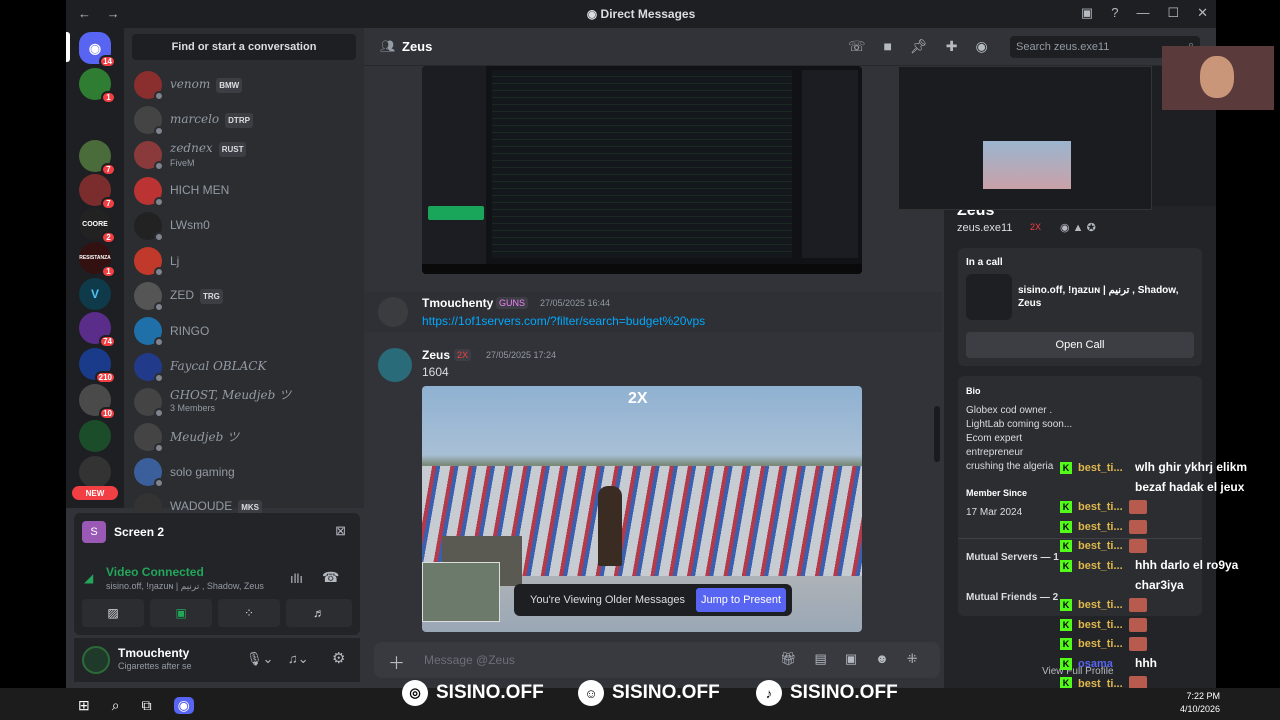  Describe the element at coordinates (246, 155) in the screenshot. I see `dm-item: zednex RUST FiveM` at that location.